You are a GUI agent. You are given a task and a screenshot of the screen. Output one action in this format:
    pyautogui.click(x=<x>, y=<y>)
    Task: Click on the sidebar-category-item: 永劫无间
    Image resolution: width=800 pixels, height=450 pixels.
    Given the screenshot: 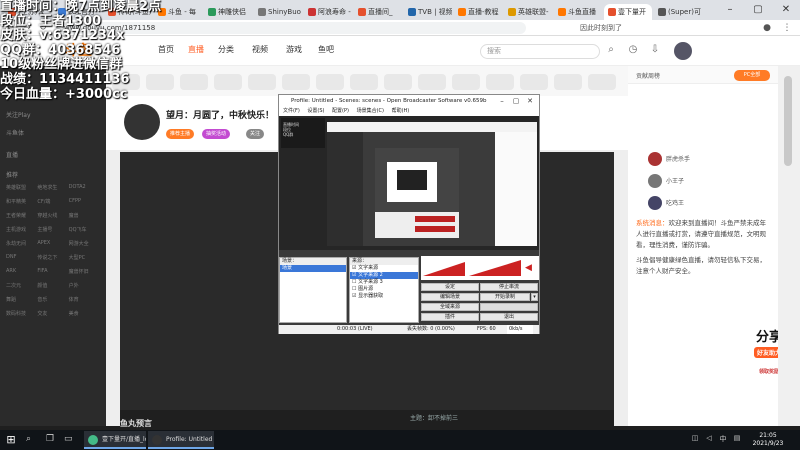 What is the action you would take?
    pyautogui.click(x=21, y=243)
    